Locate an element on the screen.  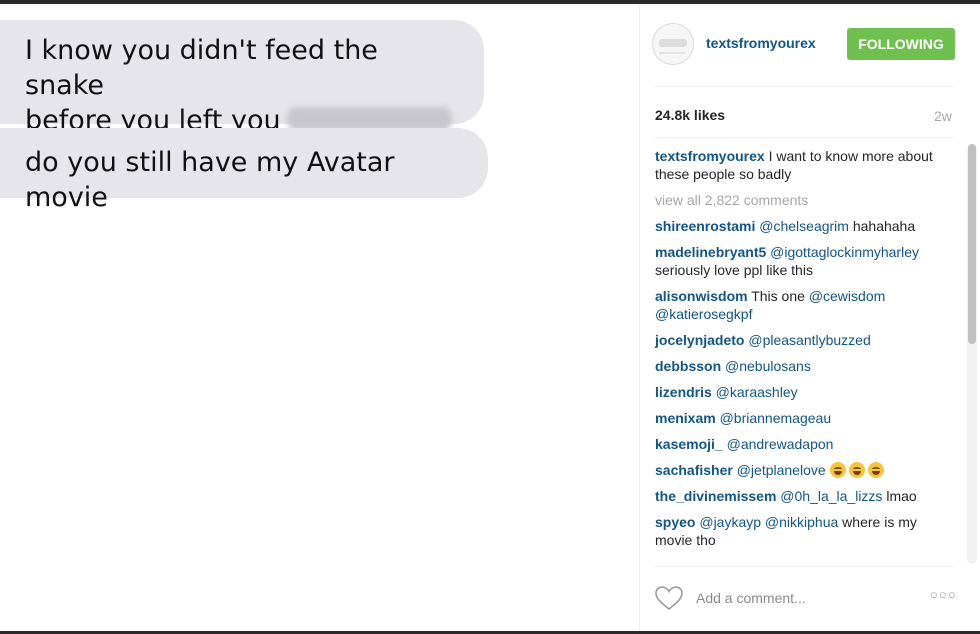
message-bubble: do you still have my Avatar movie is located at coordinates (244, 170).